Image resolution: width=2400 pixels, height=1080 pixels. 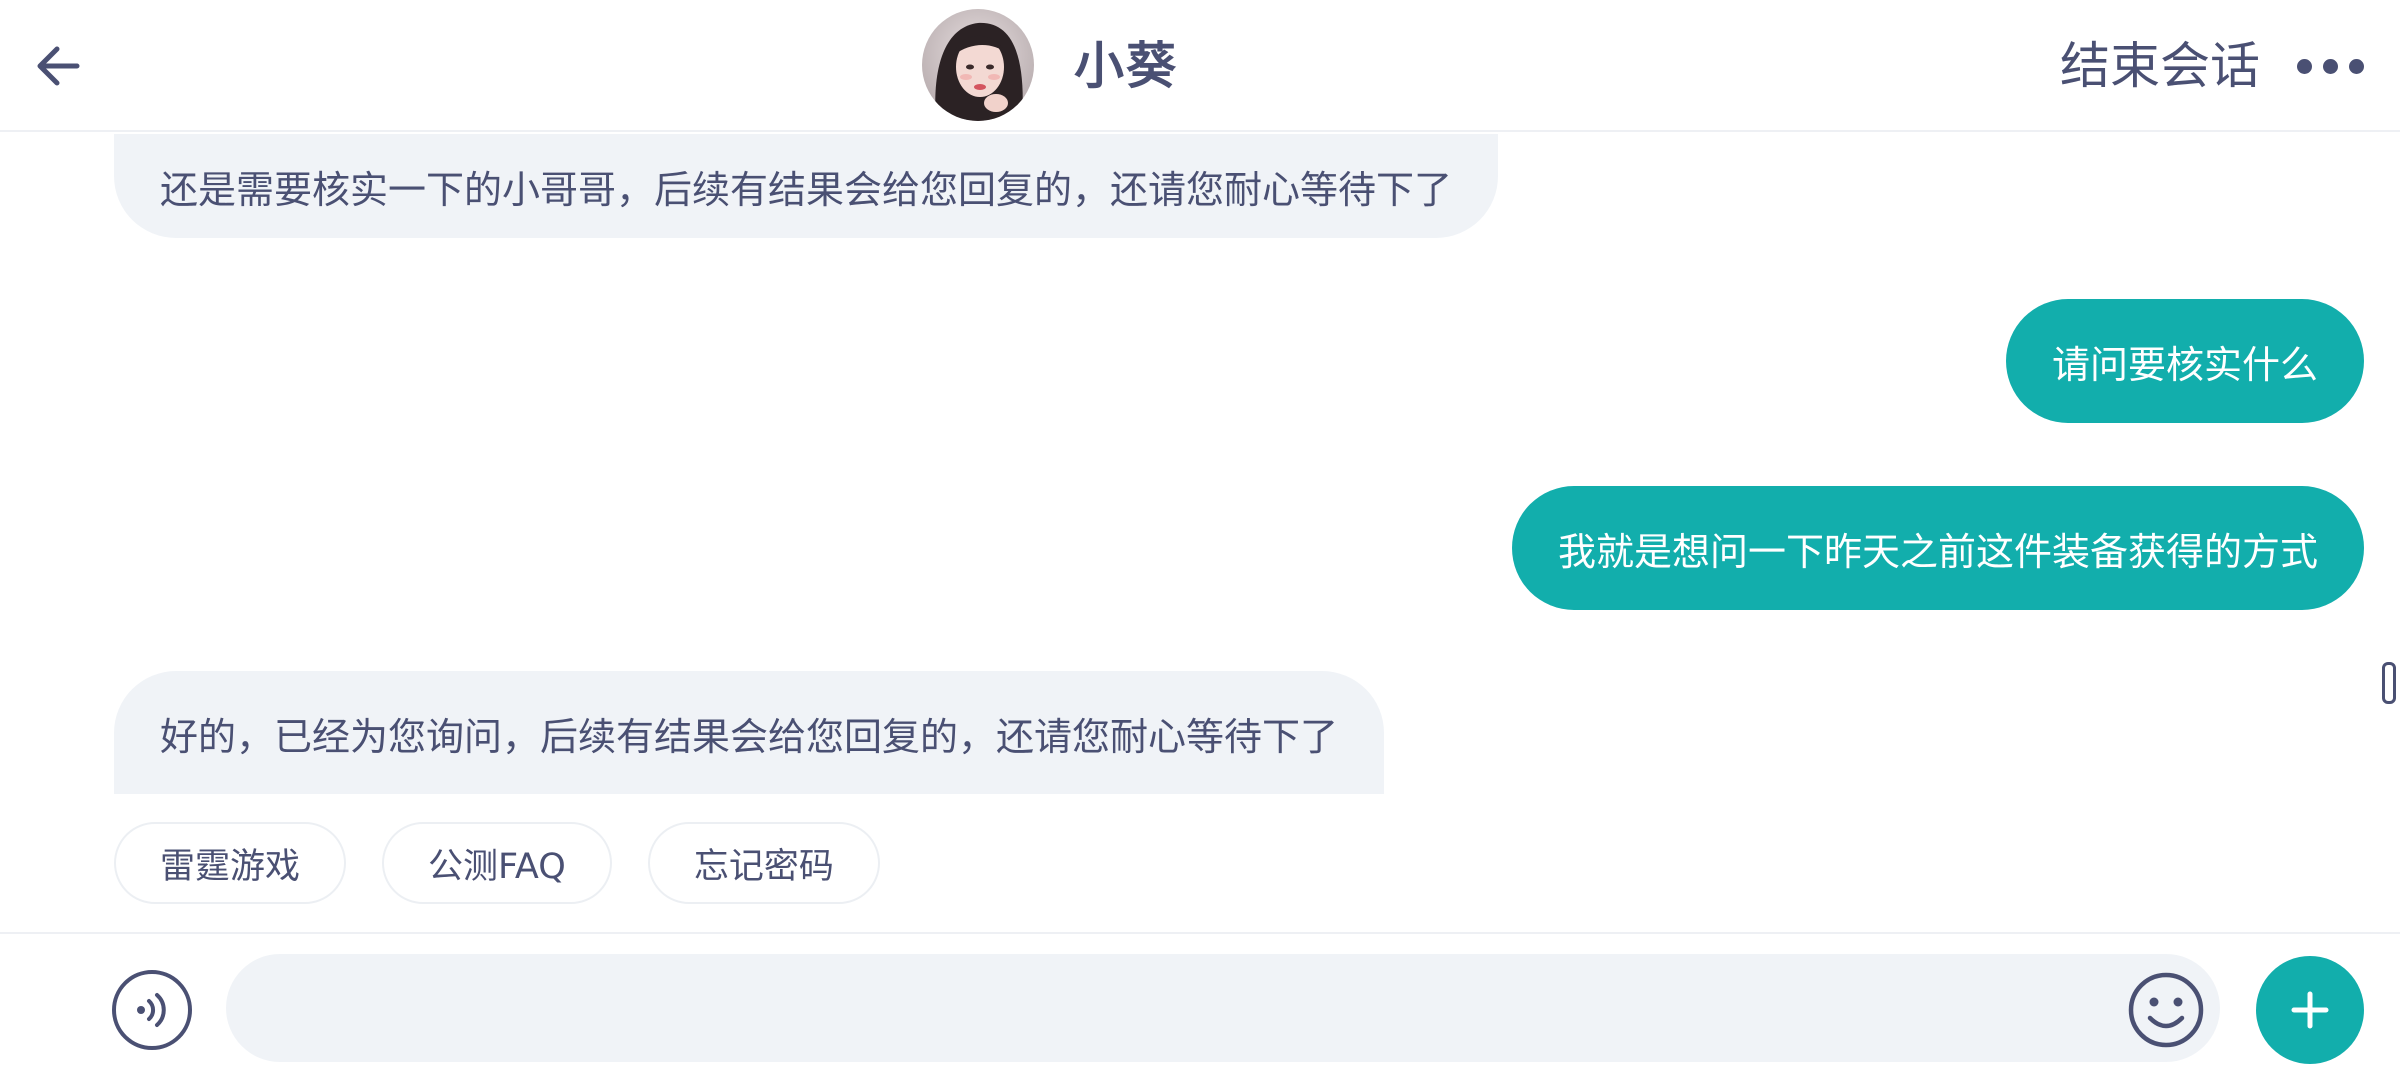 I want to click on quick-reply-bar: 雷霆游戏 公测FAQ 忘记密码, so click(x=497, y=863).